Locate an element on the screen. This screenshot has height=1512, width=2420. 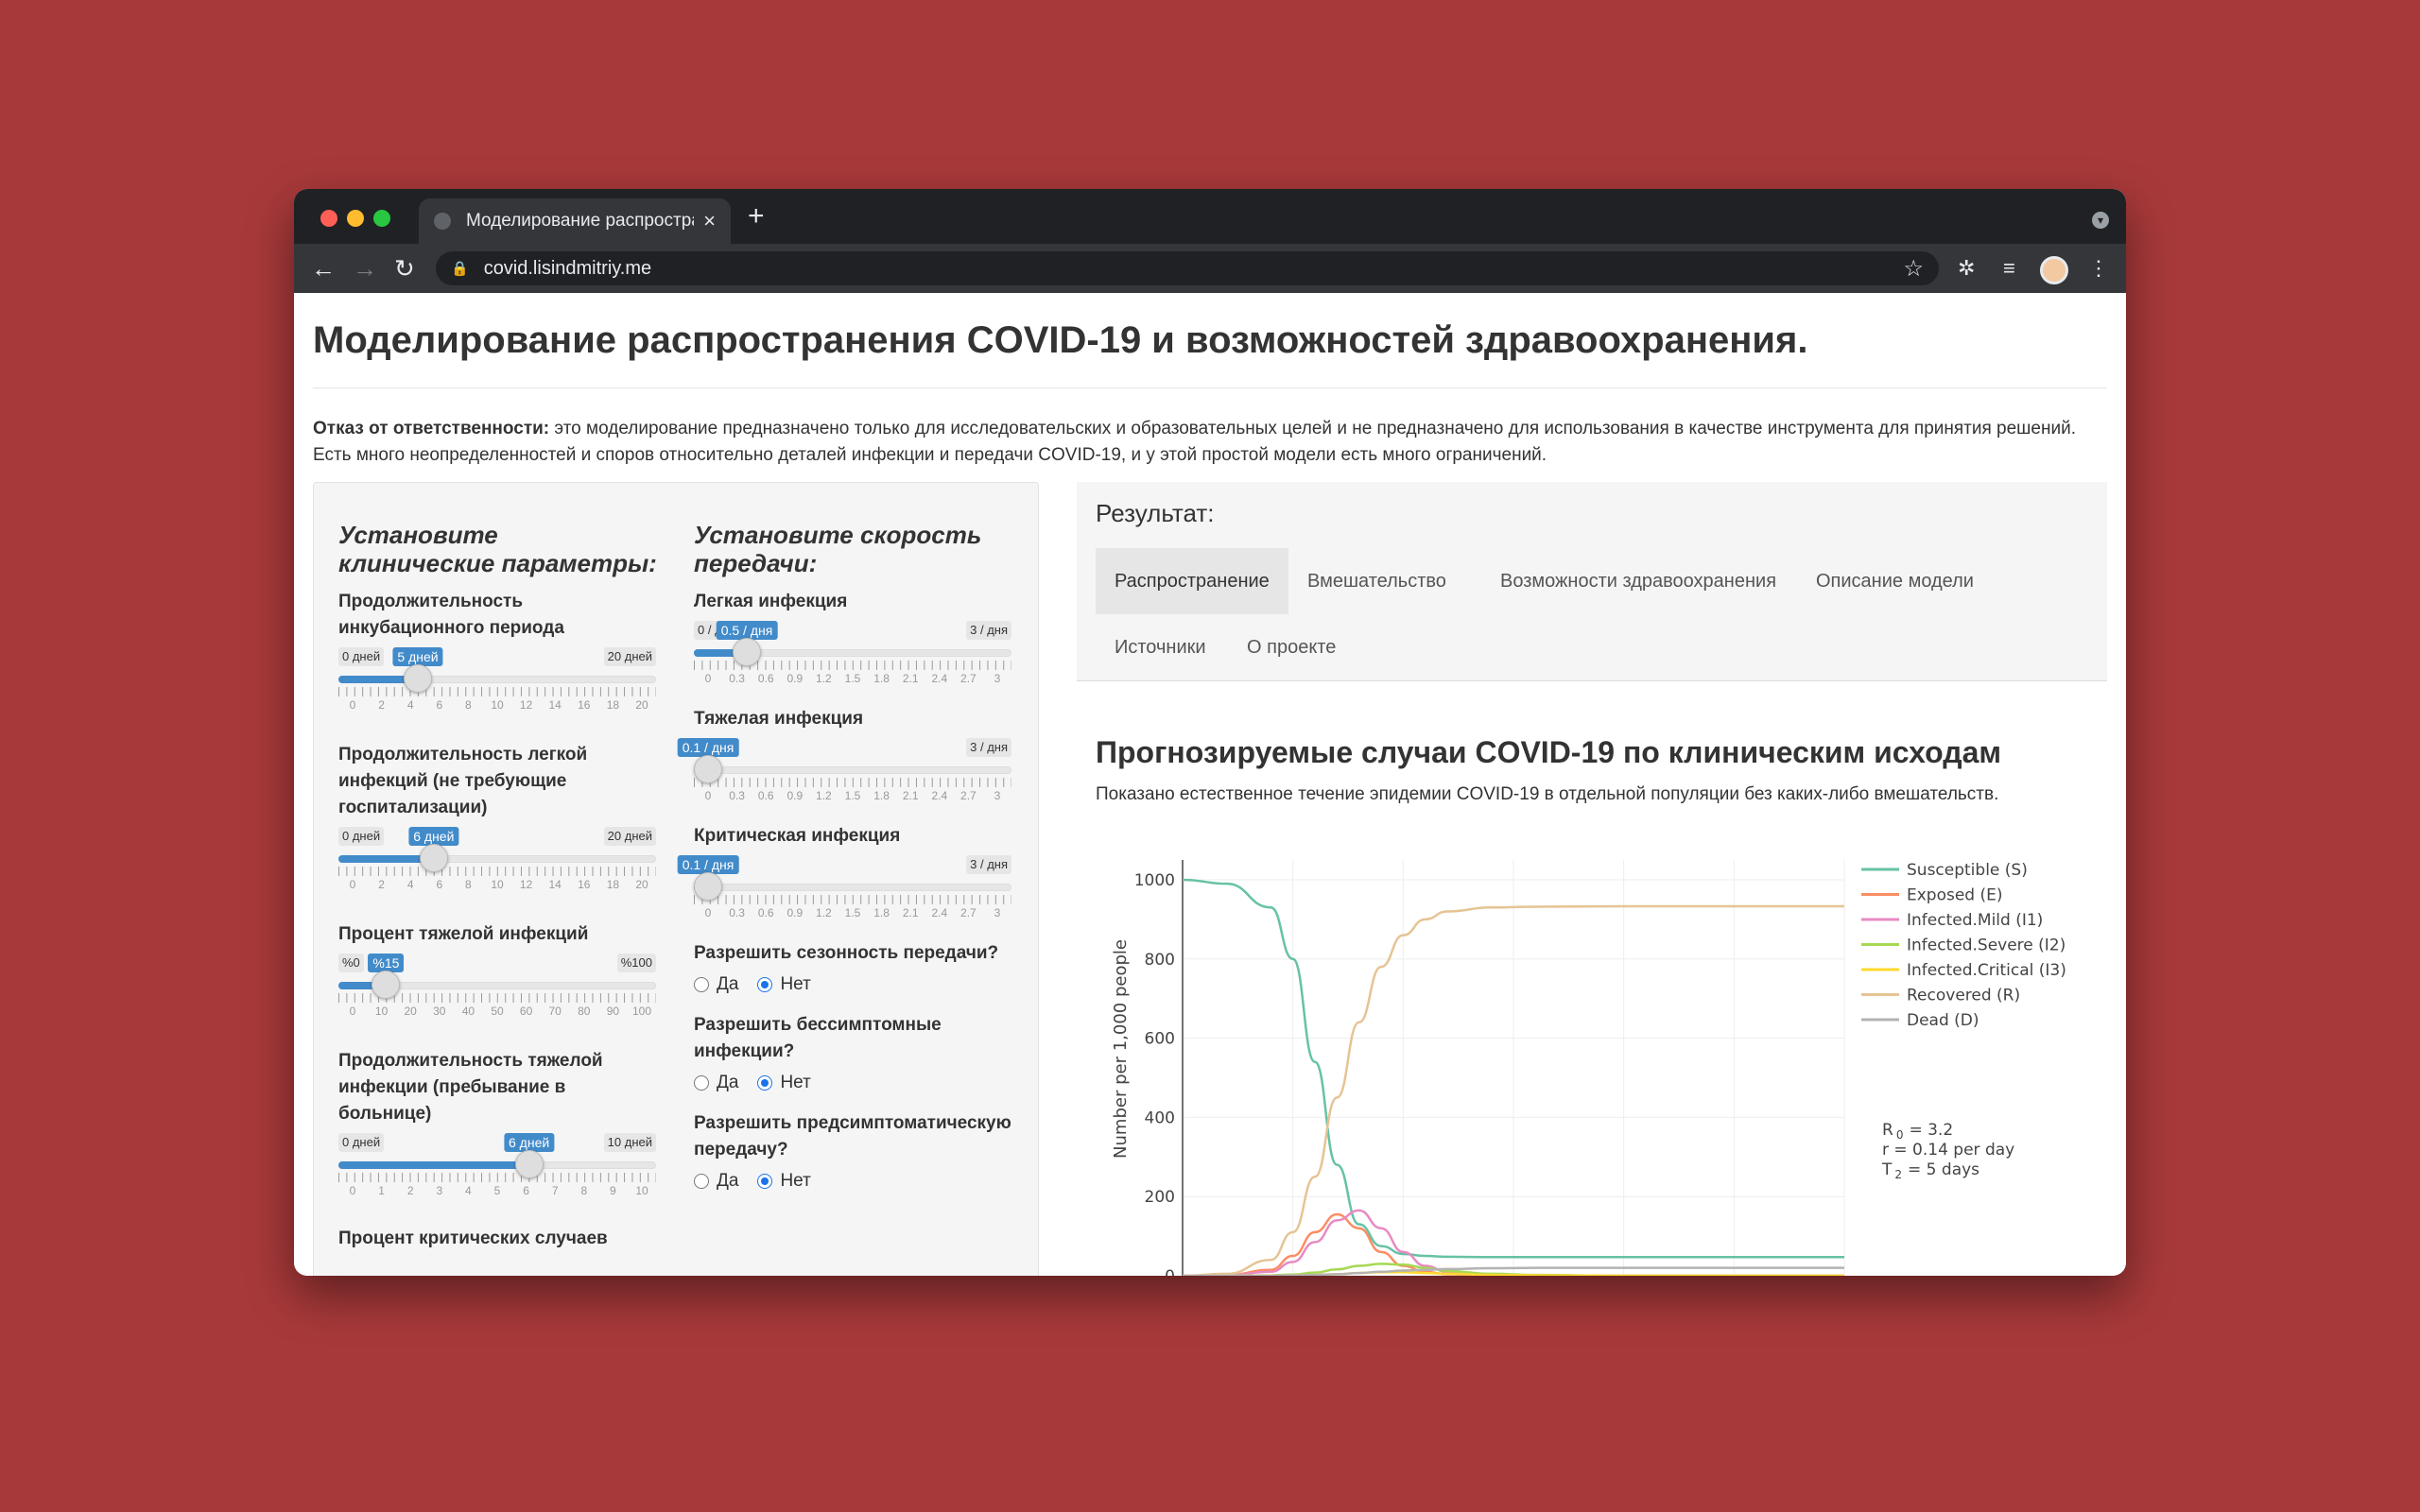
tab-healthcare-capacity: Возможности здравоохранения is located at coordinates (1638, 581).